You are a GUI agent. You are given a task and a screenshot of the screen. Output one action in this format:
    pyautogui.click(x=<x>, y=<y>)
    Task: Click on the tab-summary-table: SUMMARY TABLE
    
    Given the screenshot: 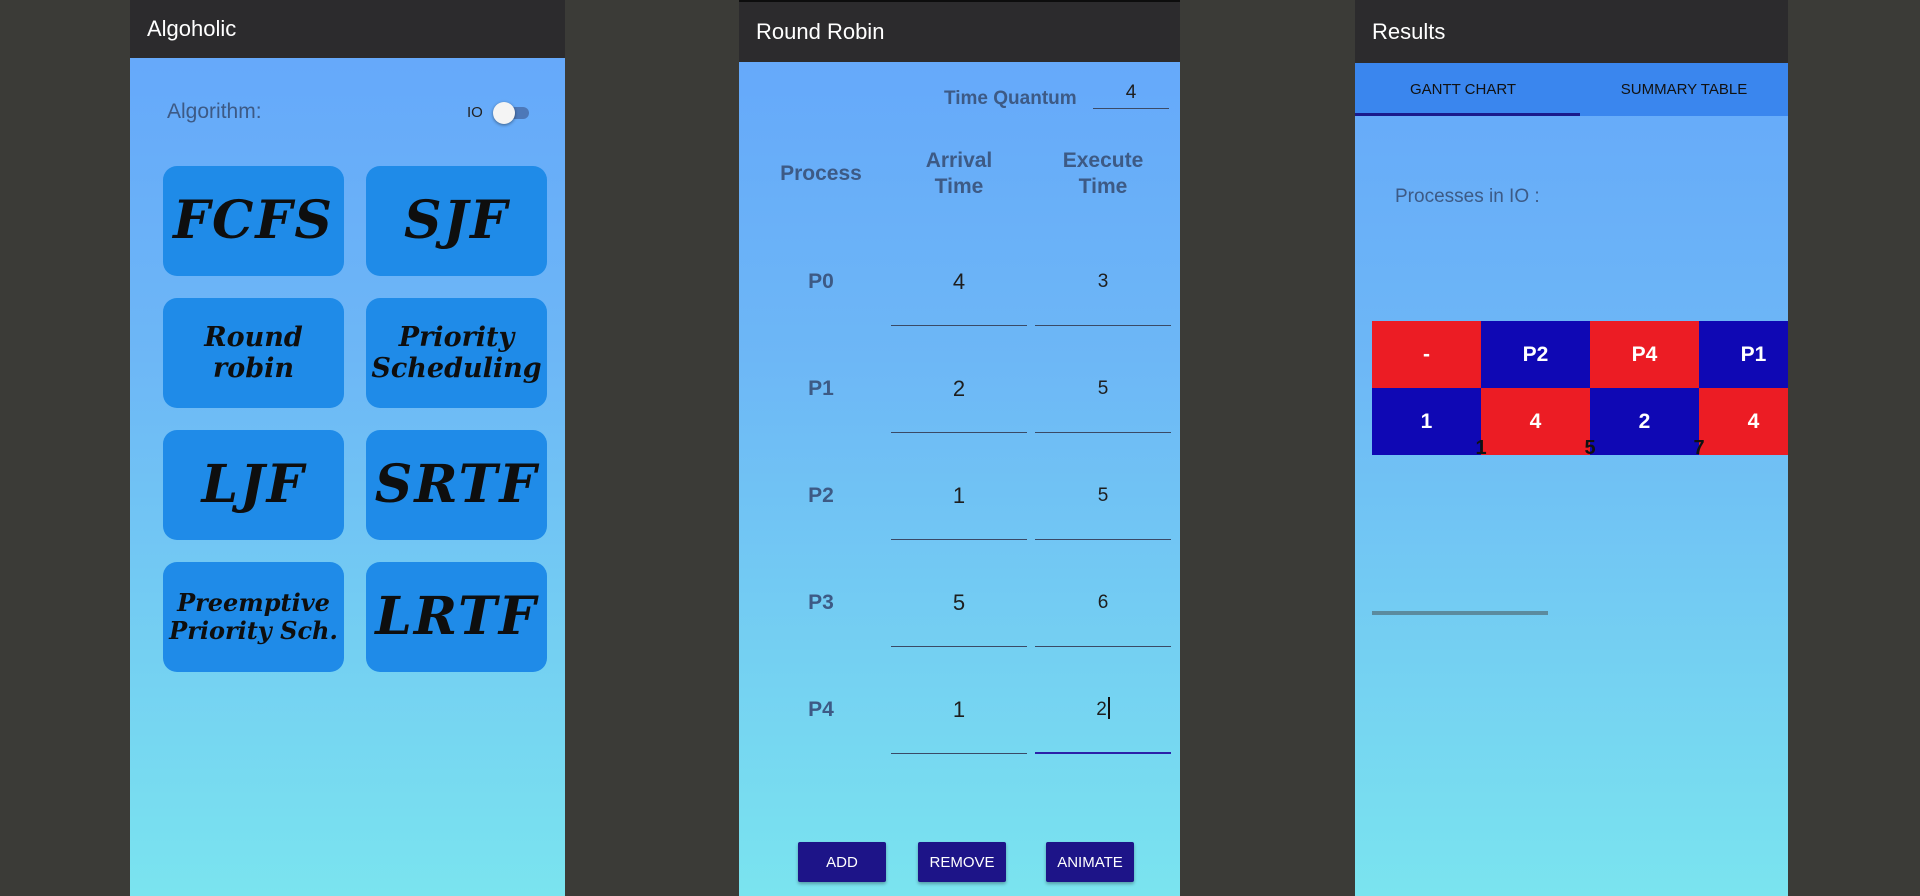 What is the action you would take?
    pyautogui.click(x=1684, y=89)
    